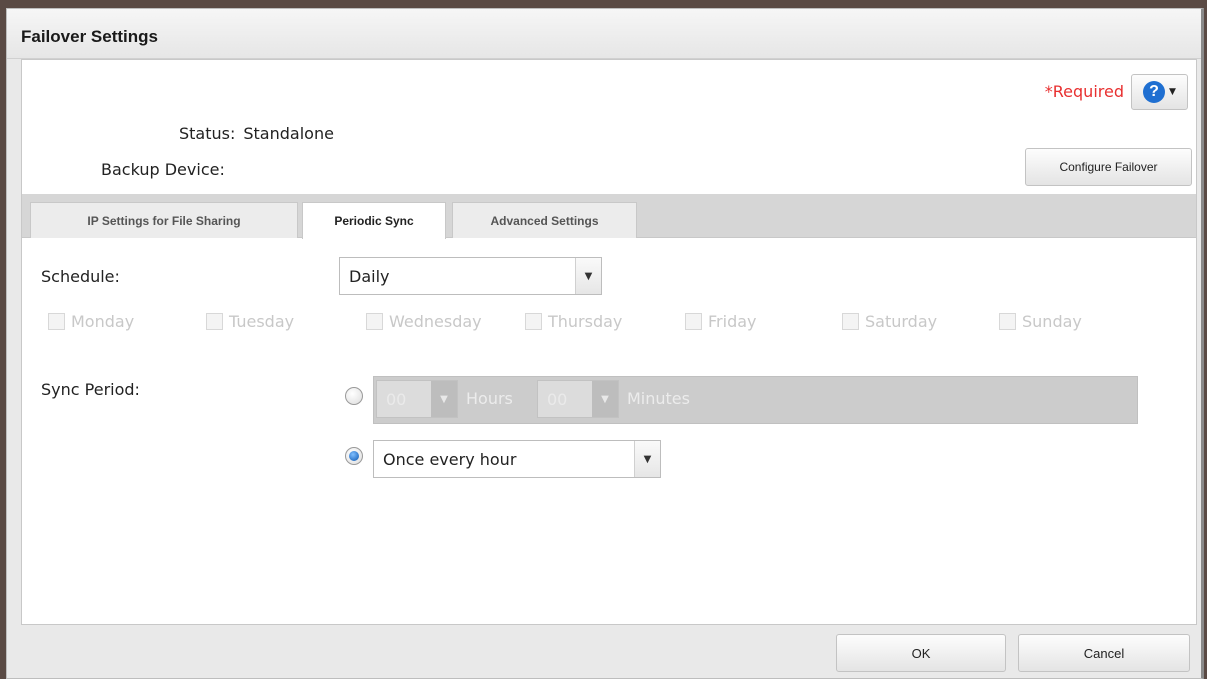 This screenshot has height=679, width=1207. What do you see at coordinates (450, 459) in the screenshot?
I see `sync-interval-value: Once every hour` at bounding box center [450, 459].